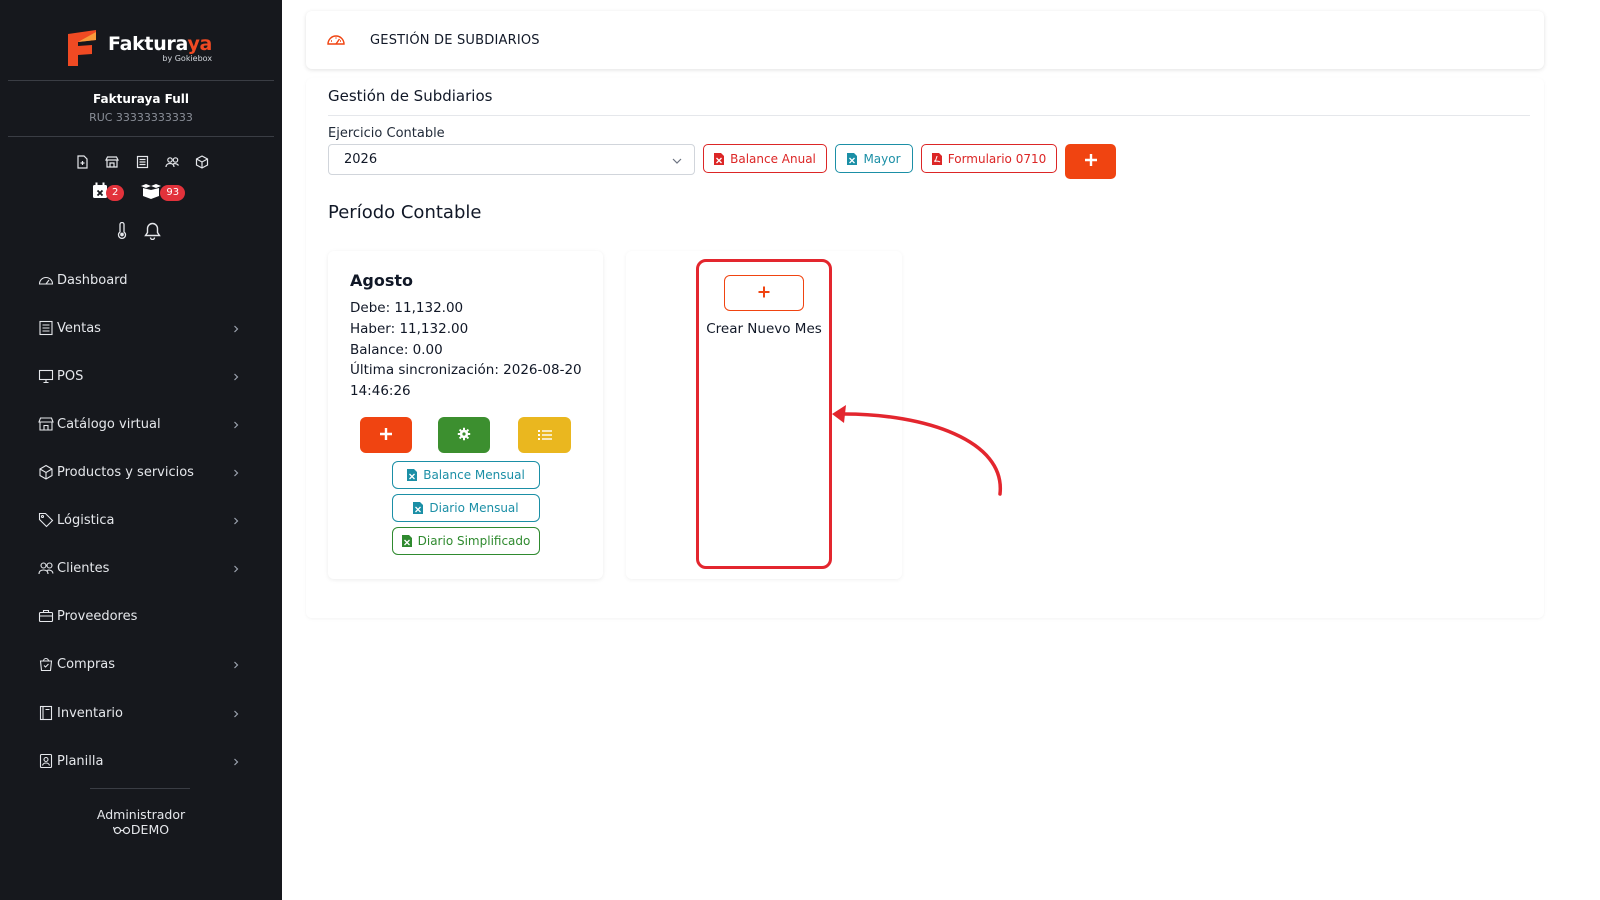 This screenshot has width=1600, height=900. What do you see at coordinates (143, 280) in the screenshot?
I see `sidebar-item-dashboard: Dashboard` at bounding box center [143, 280].